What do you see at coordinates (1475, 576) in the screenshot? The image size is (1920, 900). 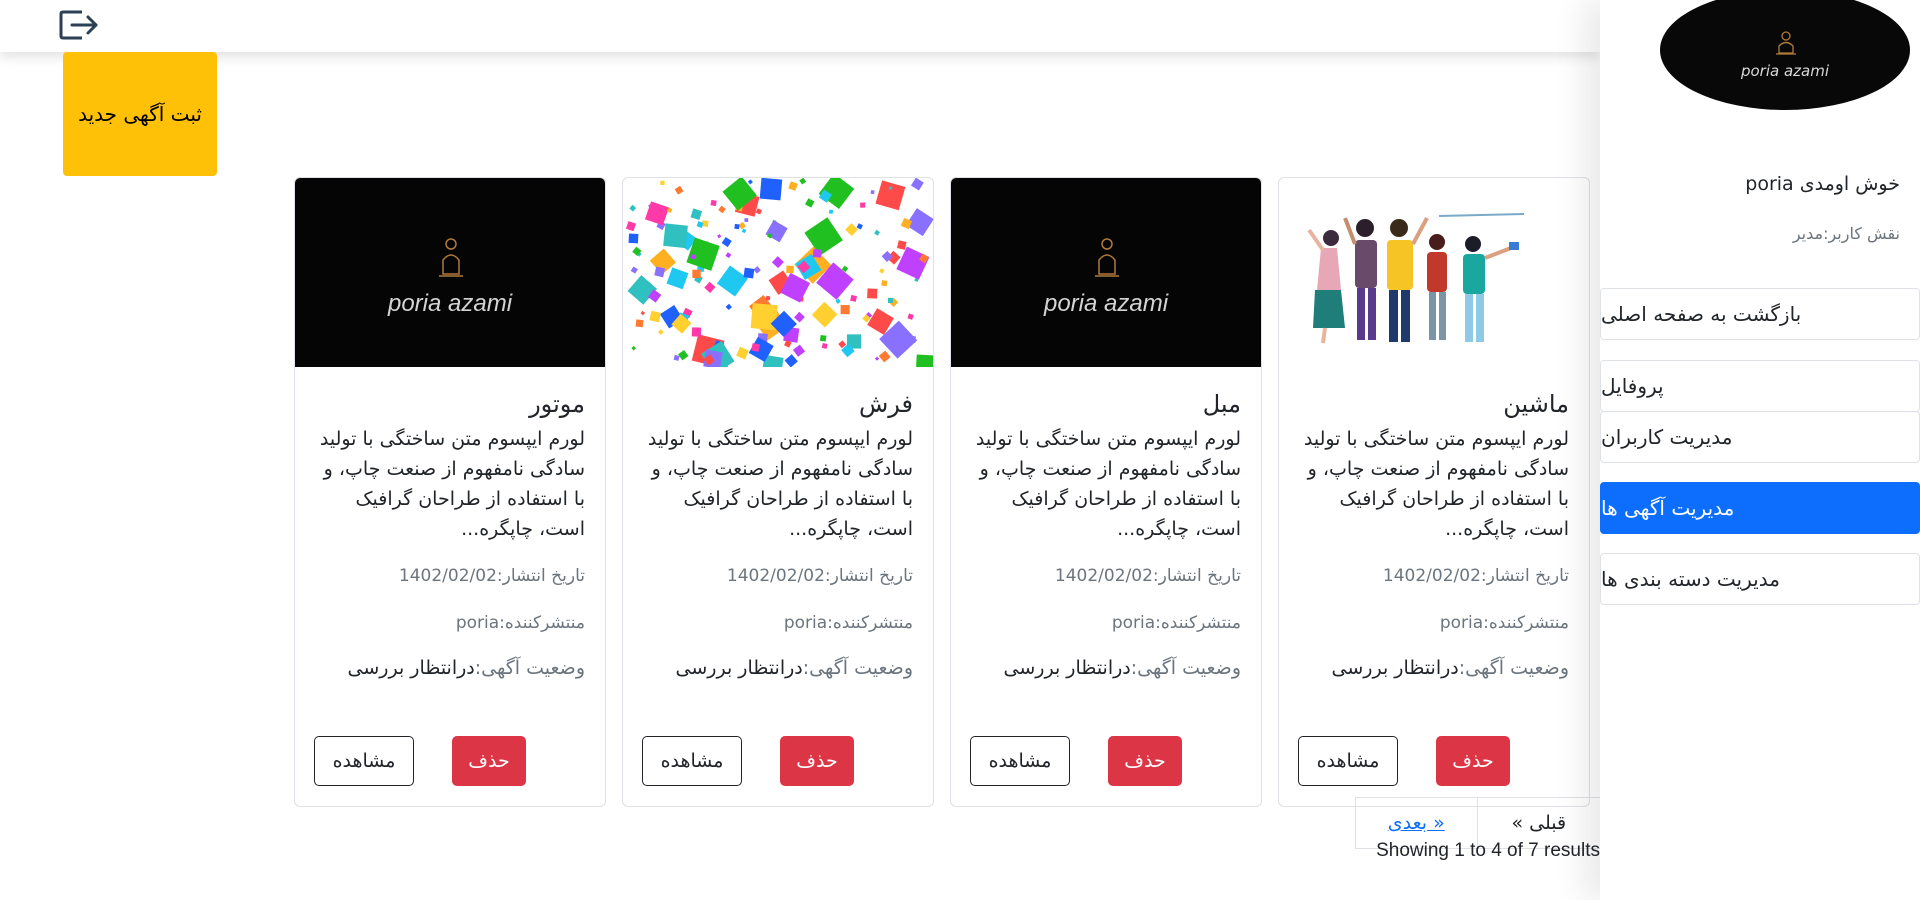 I see `ad-date: تاریخ انتشار:1402/02/02` at bounding box center [1475, 576].